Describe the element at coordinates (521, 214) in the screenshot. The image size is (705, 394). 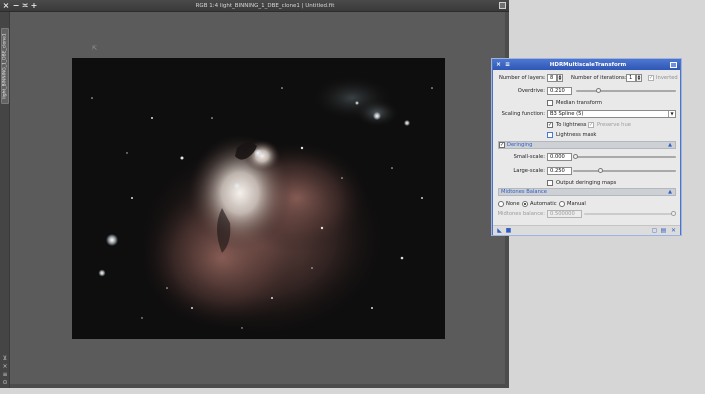
I see `midtones-balance-label: Midtones balance:` at that location.